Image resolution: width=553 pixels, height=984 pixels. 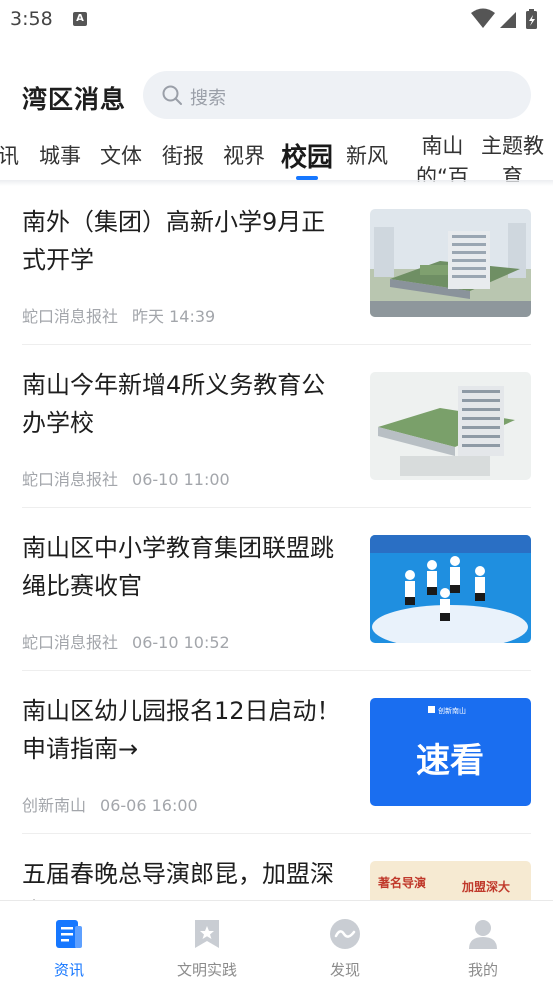 I want to click on page-title: 湾区消息, so click(x=74, y=99).